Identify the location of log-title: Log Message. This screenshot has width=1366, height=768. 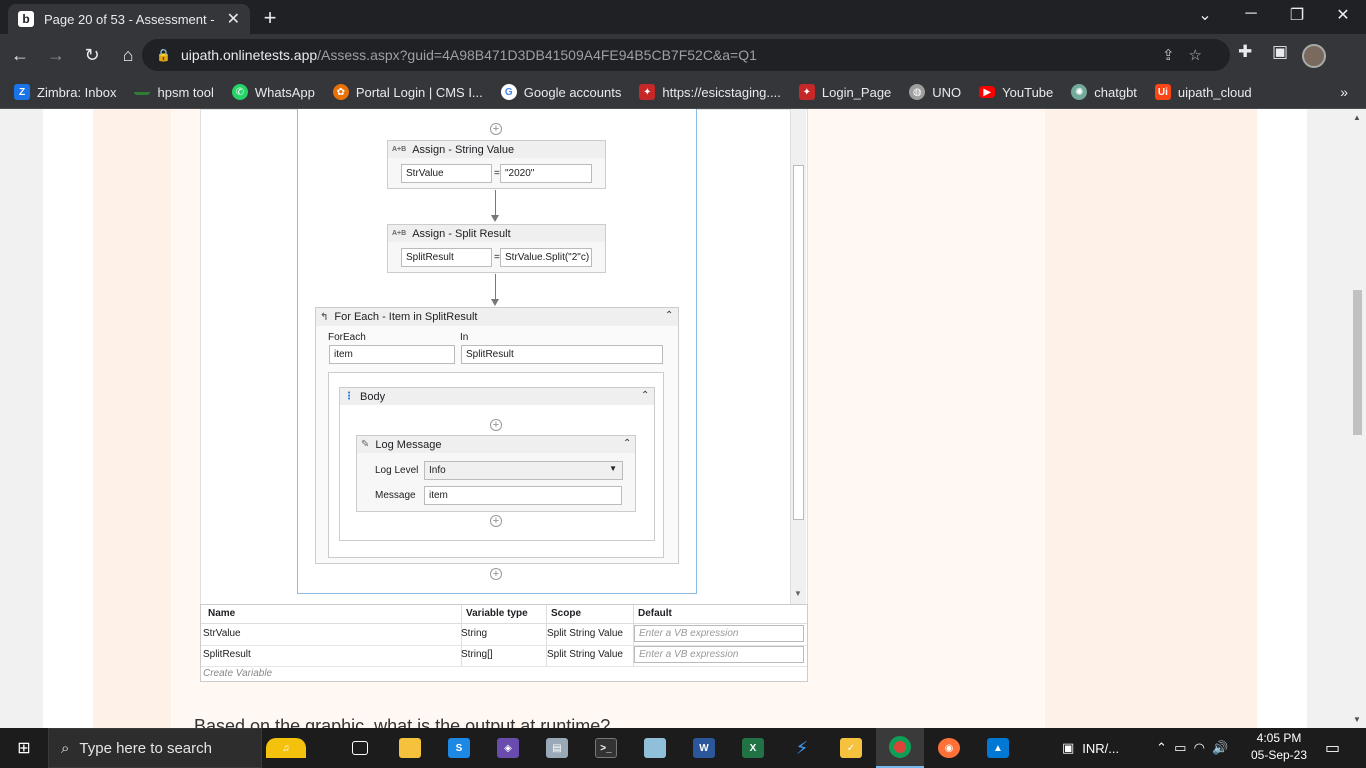
(408, 444).